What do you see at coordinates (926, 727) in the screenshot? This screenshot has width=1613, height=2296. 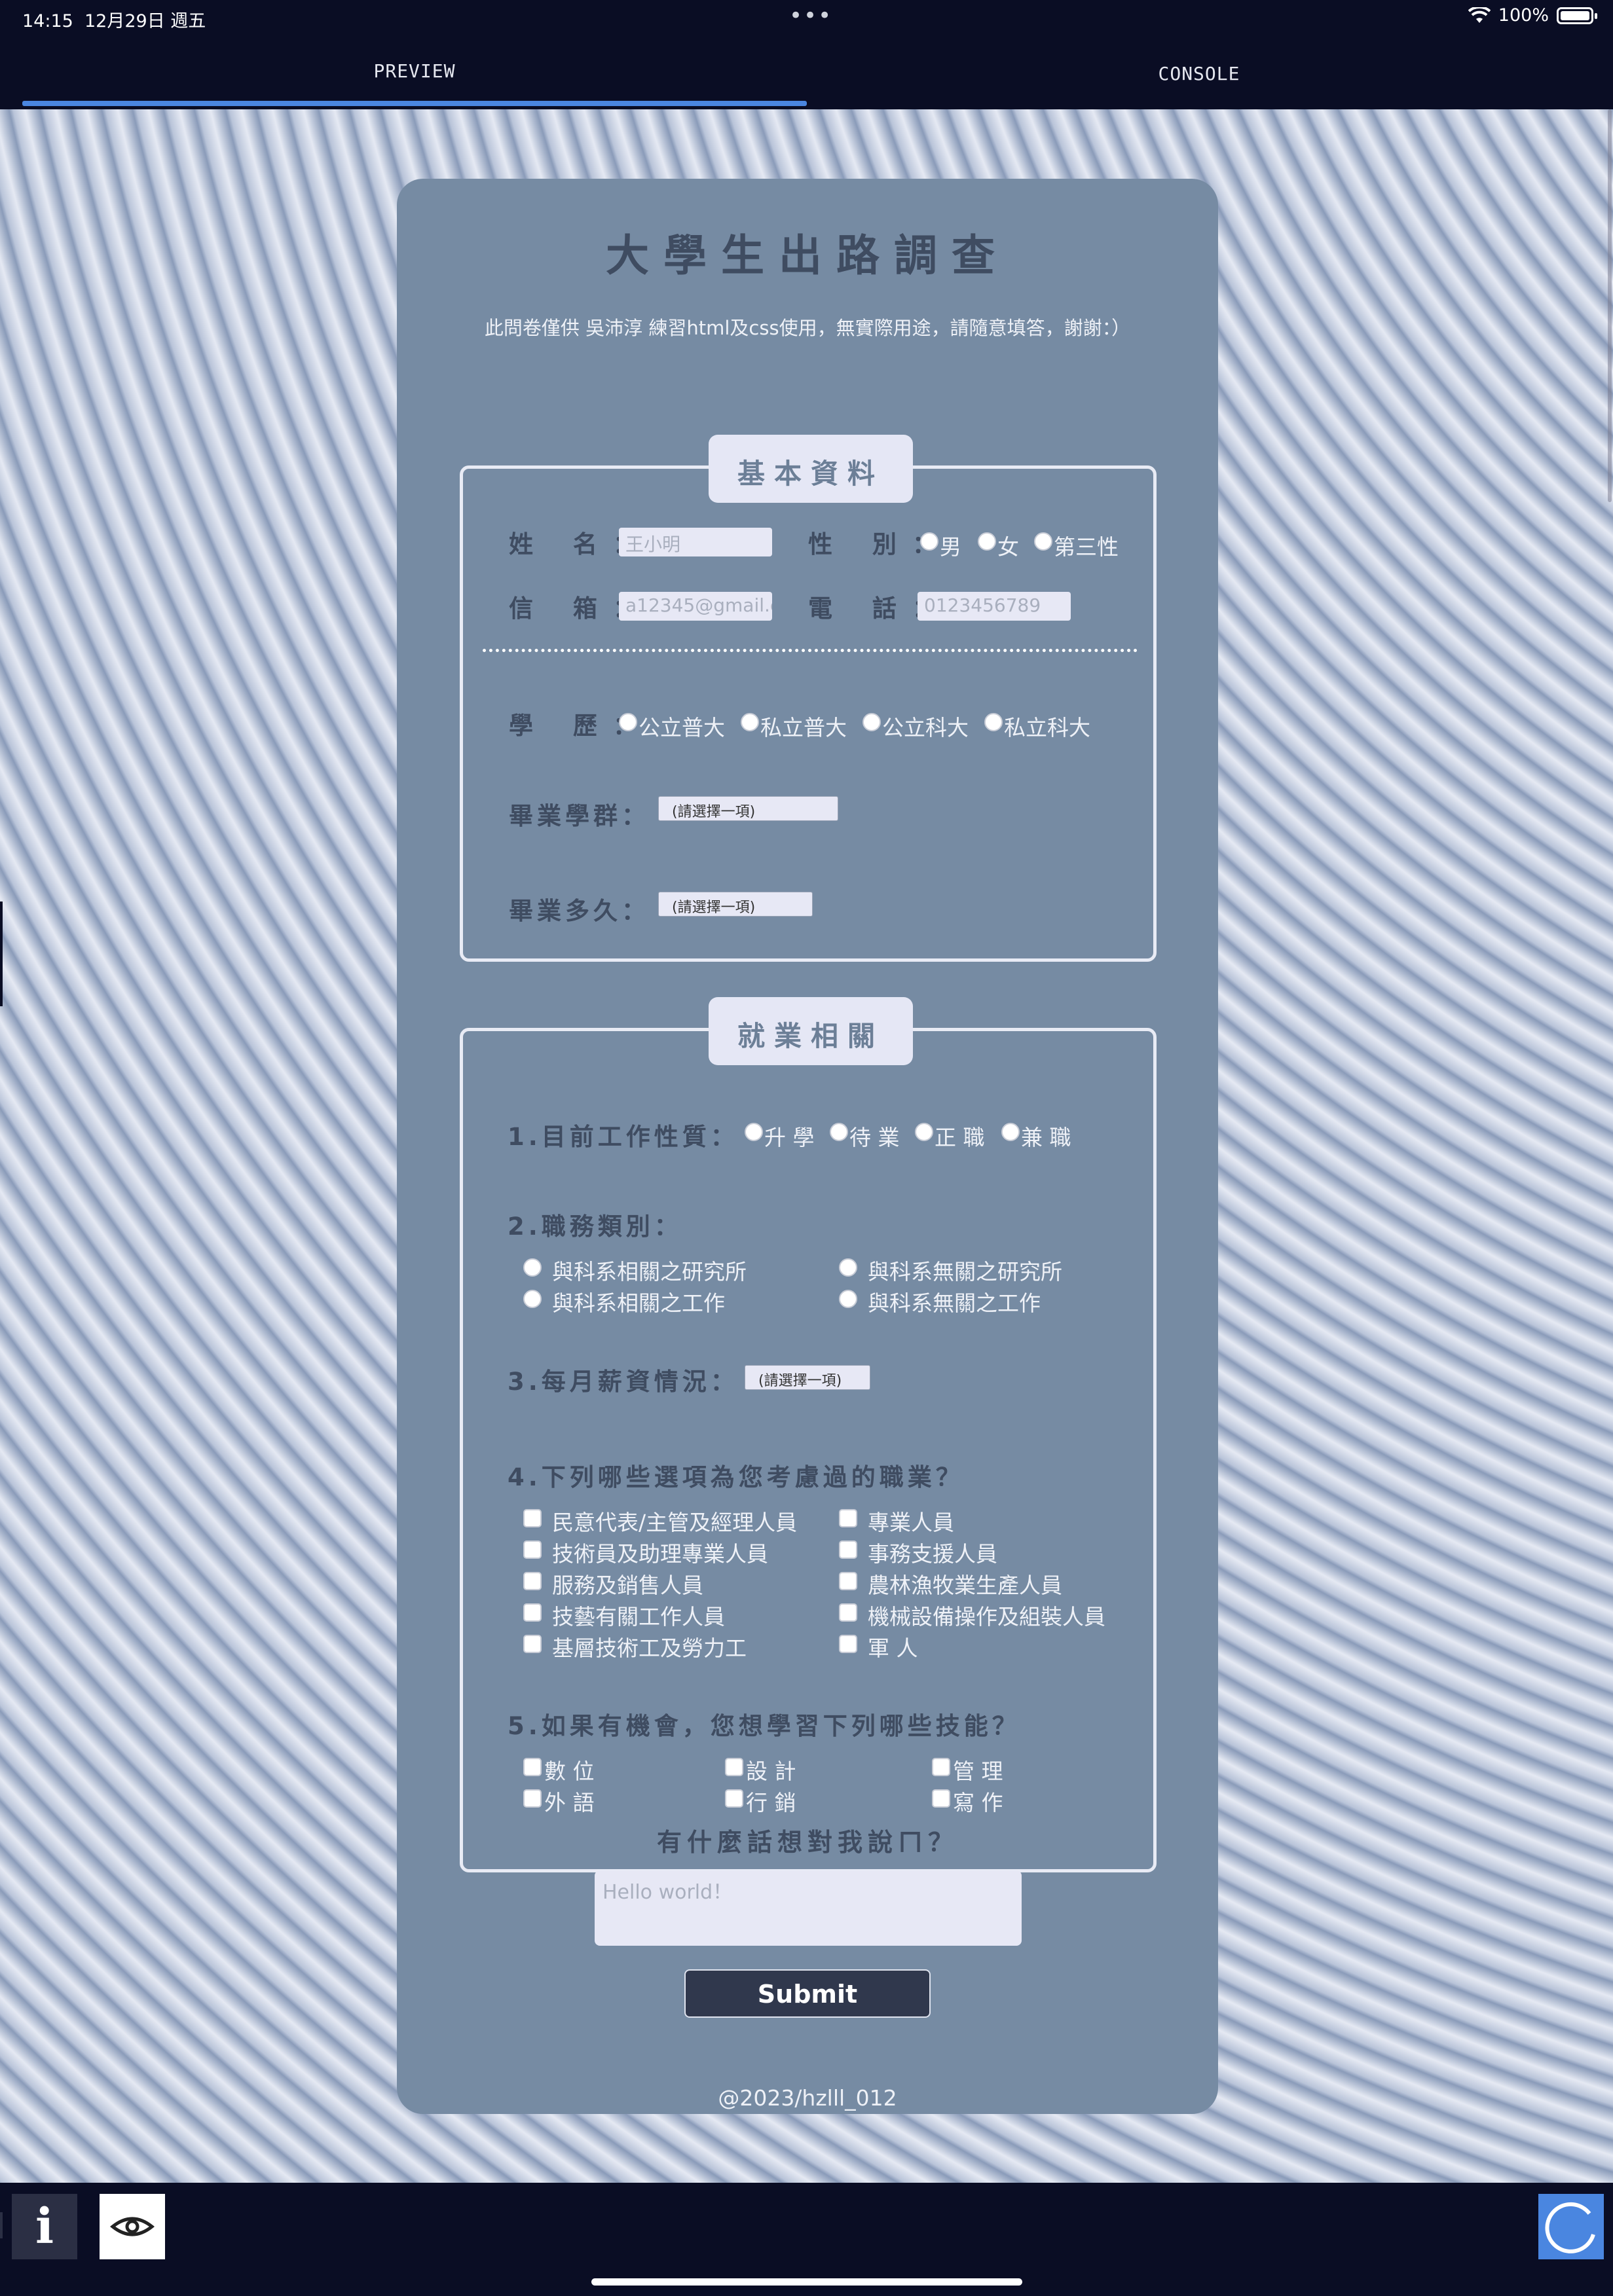 I see `education-option: 公立科大` at bounding box center [926, 727].